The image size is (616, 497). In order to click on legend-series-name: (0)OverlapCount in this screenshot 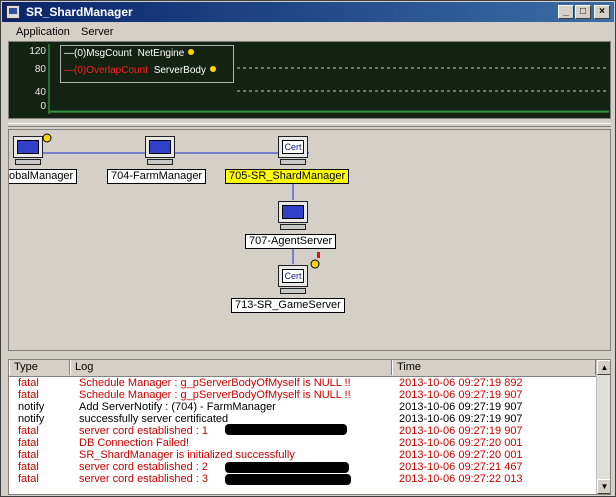, I will do `click(111, 70)`.